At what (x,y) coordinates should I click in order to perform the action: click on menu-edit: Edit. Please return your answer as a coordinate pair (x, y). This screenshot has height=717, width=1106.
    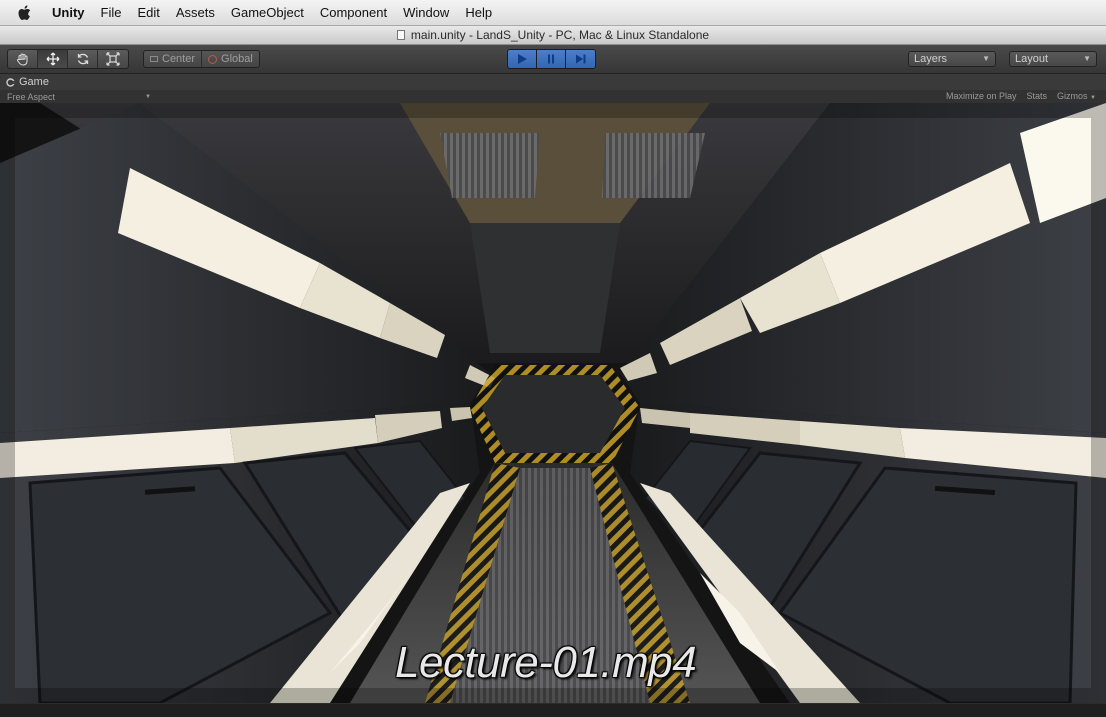
    Looking at the image, I should click on (148, 13).